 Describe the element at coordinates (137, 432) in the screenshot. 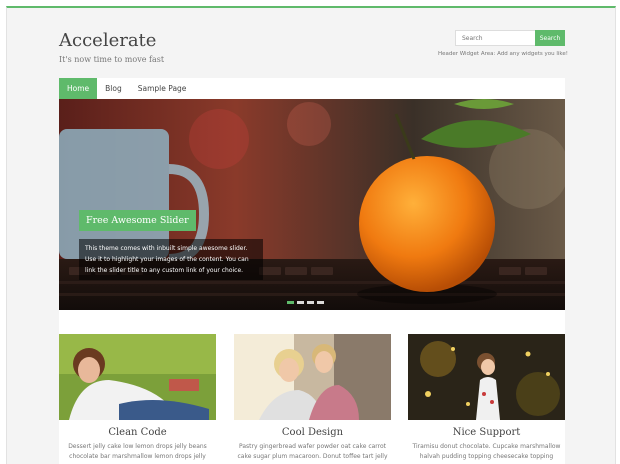

I see `feature-title: Clean Code` at that location.